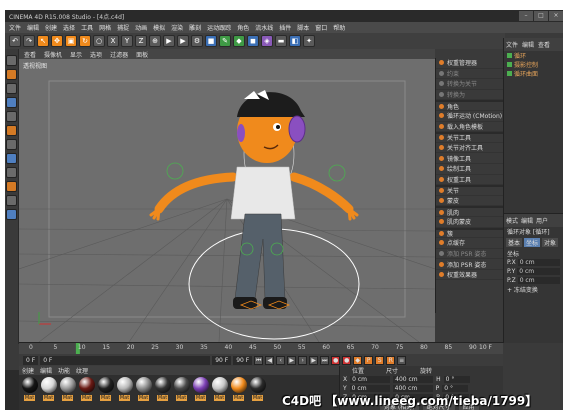 This screenshot has height=418, width=567. I want to click on viewport-menu-panel: 面板, so click(142, 54).